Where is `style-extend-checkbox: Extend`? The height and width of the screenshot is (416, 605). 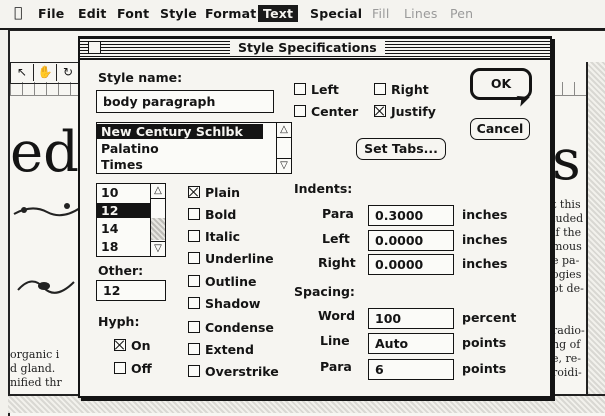 style-extend-checkbox: Extend is located at coordinates (221, 349).